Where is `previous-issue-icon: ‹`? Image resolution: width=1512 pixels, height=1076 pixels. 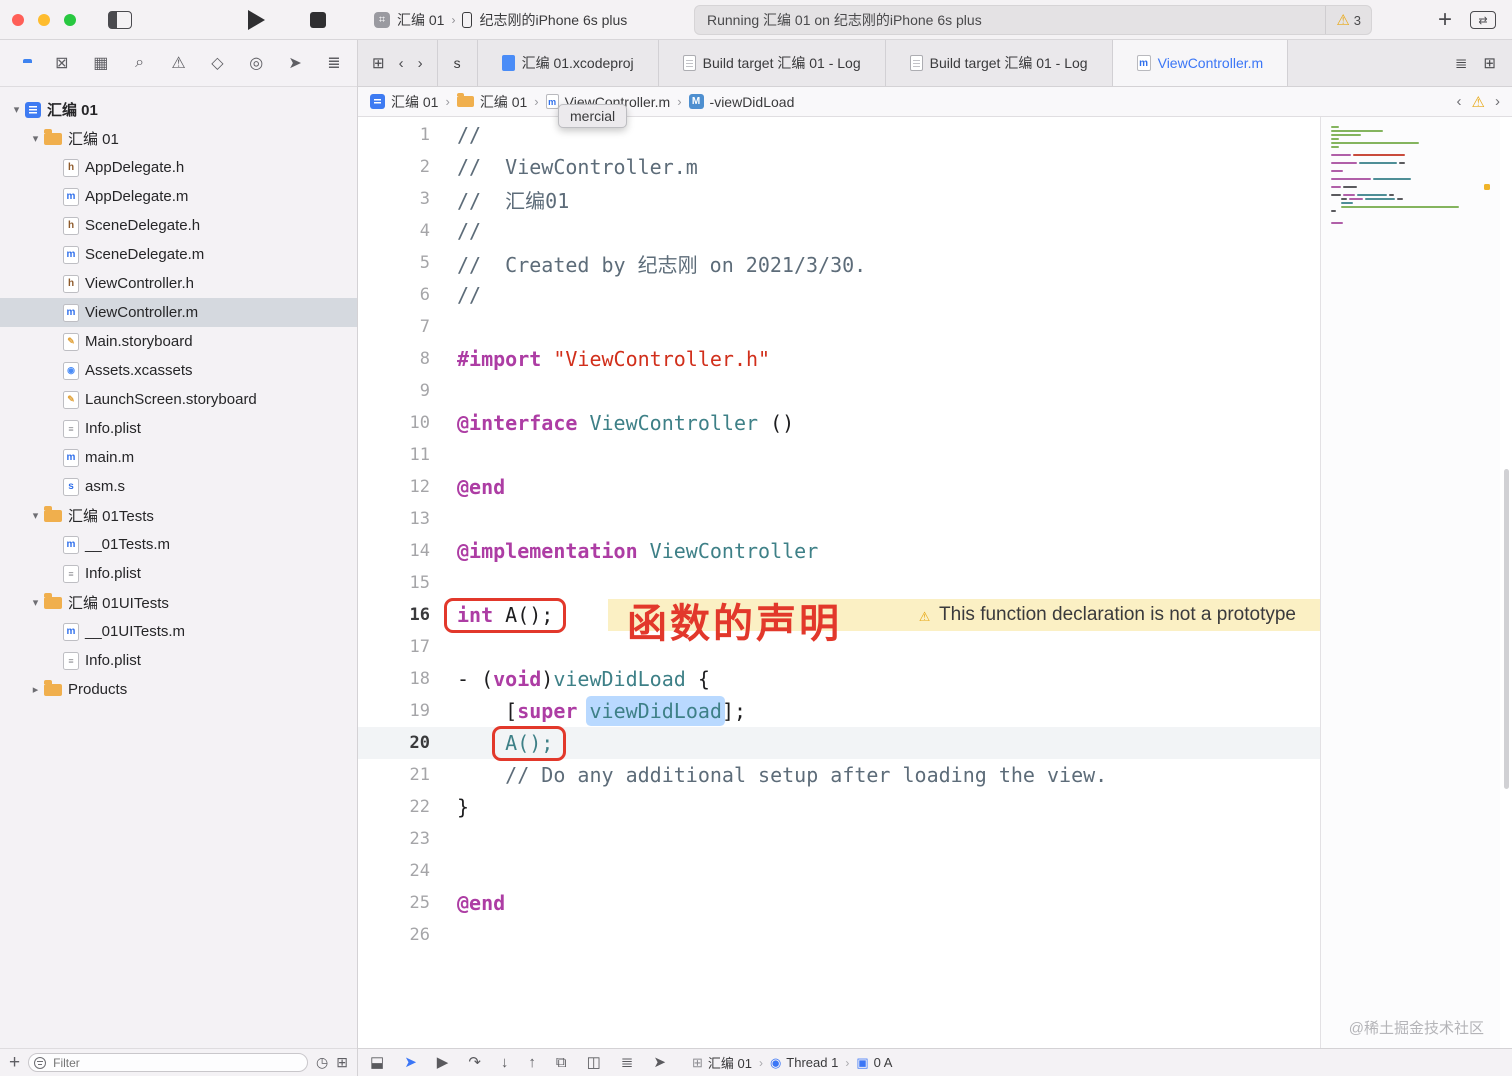 previous-issue-icon: ‹ is located at coordinates (1459, 101).